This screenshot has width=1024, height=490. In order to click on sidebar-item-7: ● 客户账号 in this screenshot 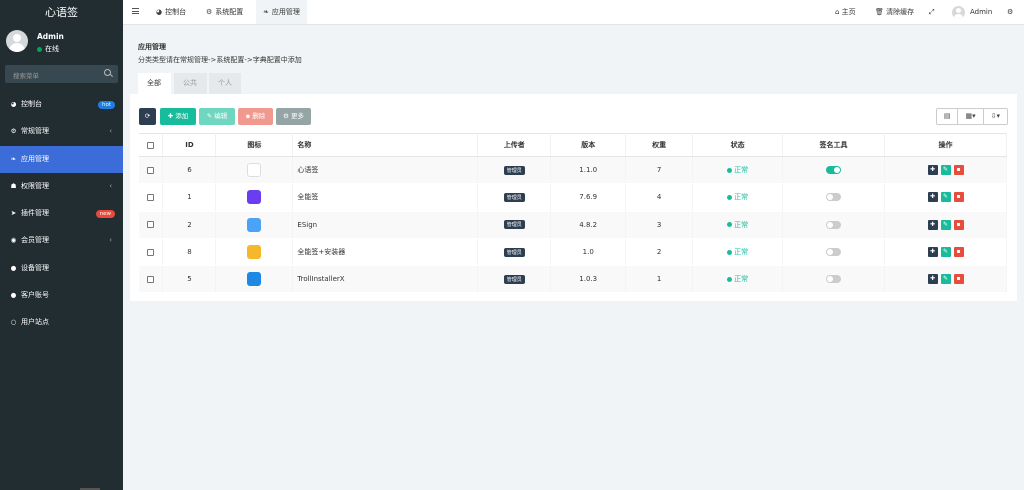, I will do `click(61, 295)`.